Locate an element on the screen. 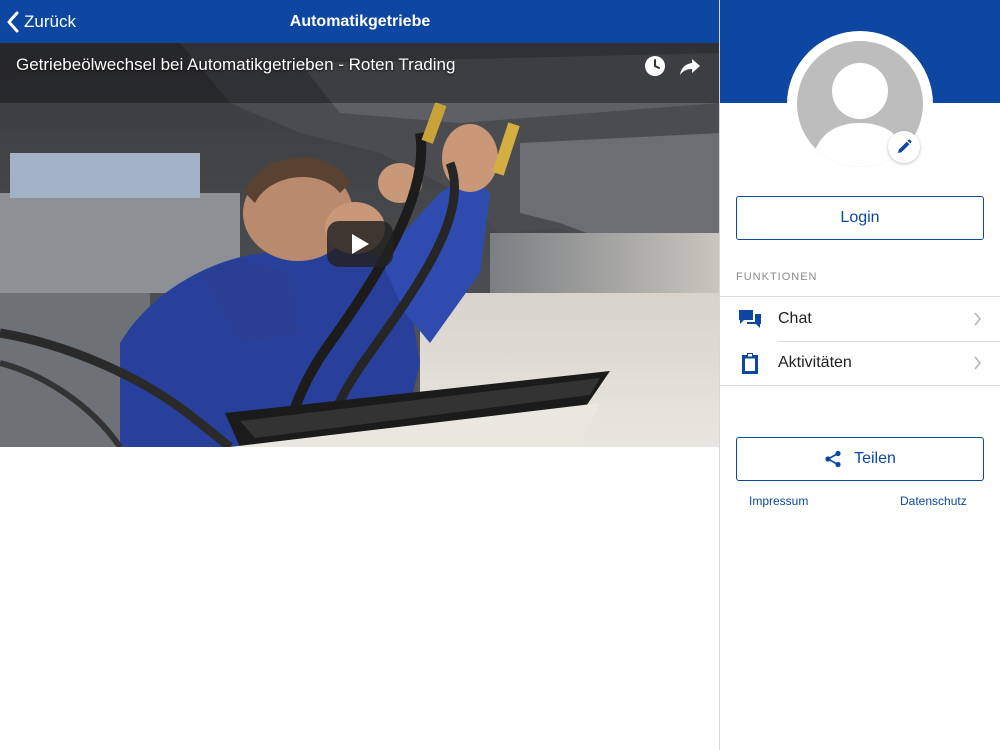 The width and height of the screenshot is (1000, 750). back-button: Zurück is located at coordinates (41, 21).